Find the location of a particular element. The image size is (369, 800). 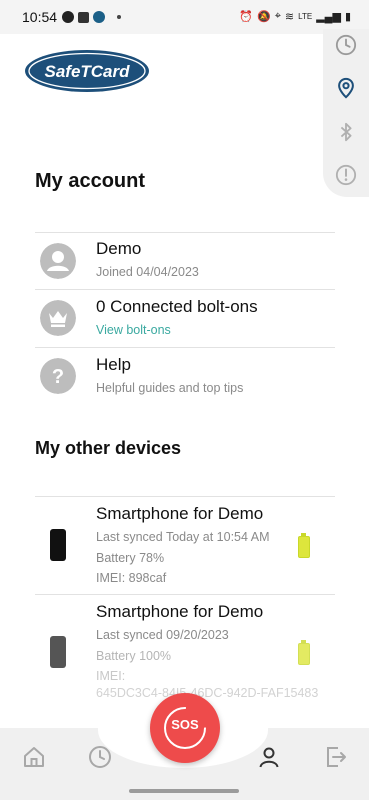

status-time: 10:54 is located at coordinates (40, 17).